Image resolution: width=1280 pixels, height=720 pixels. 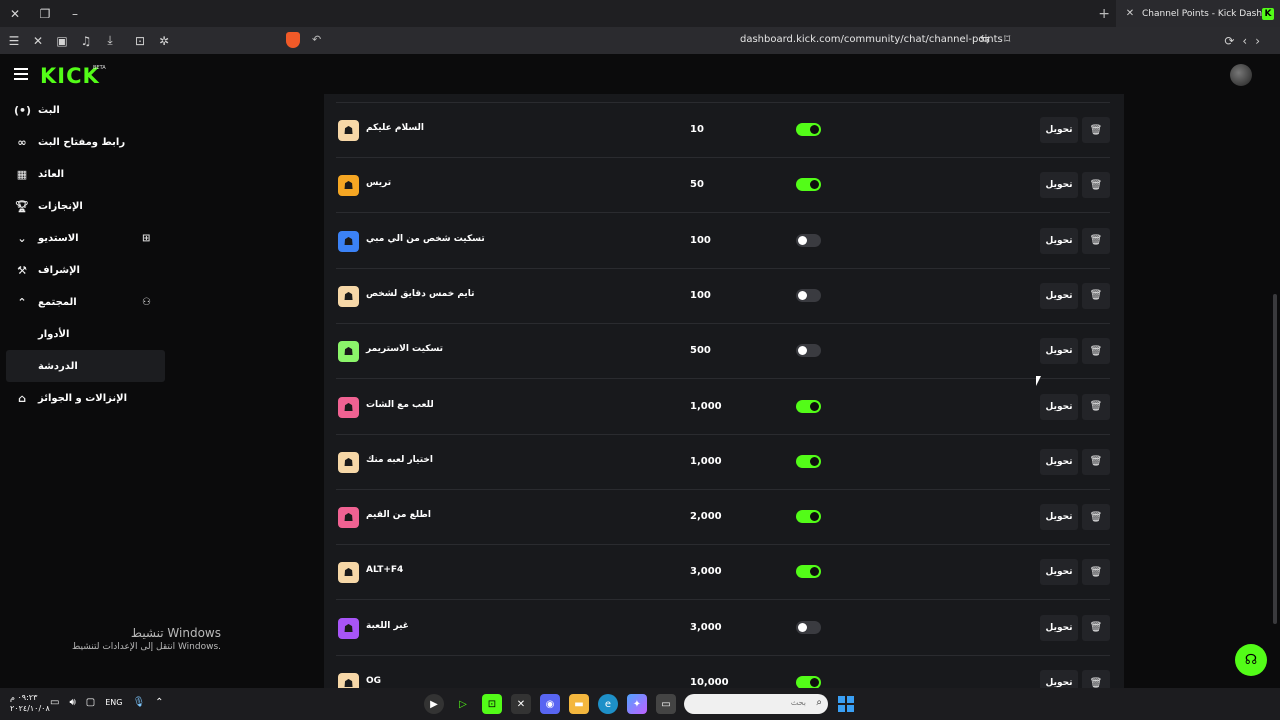 I want to click on taskbar-search: بحث ⌕, so click(x=756, y=704).